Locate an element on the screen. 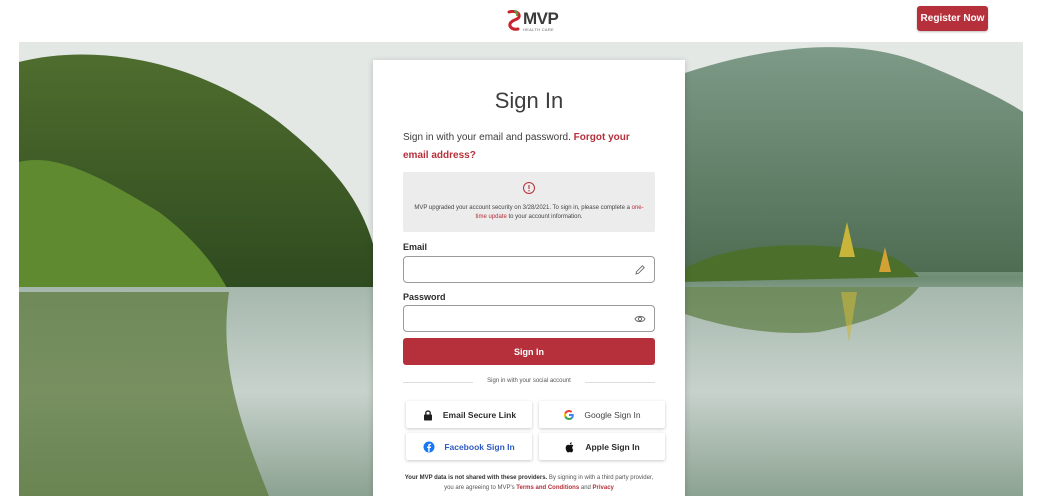 This screenshot has width=1043, height=496. email-secure-link-button: Email Secure Link is located at coordinates (469, 414).